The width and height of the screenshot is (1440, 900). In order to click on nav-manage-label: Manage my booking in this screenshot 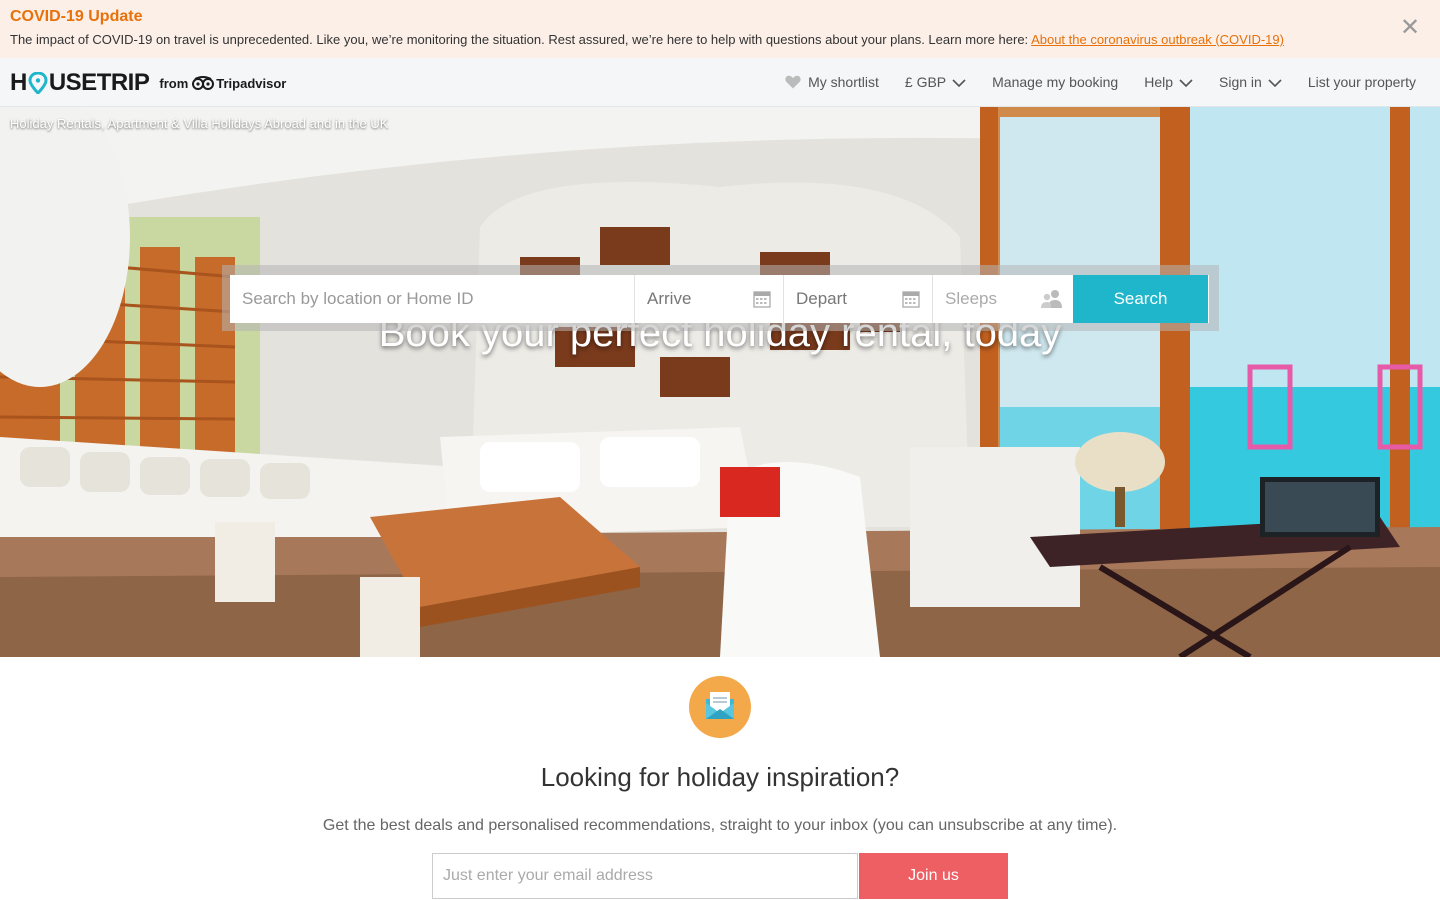, I will do `click(1055, 82)`.